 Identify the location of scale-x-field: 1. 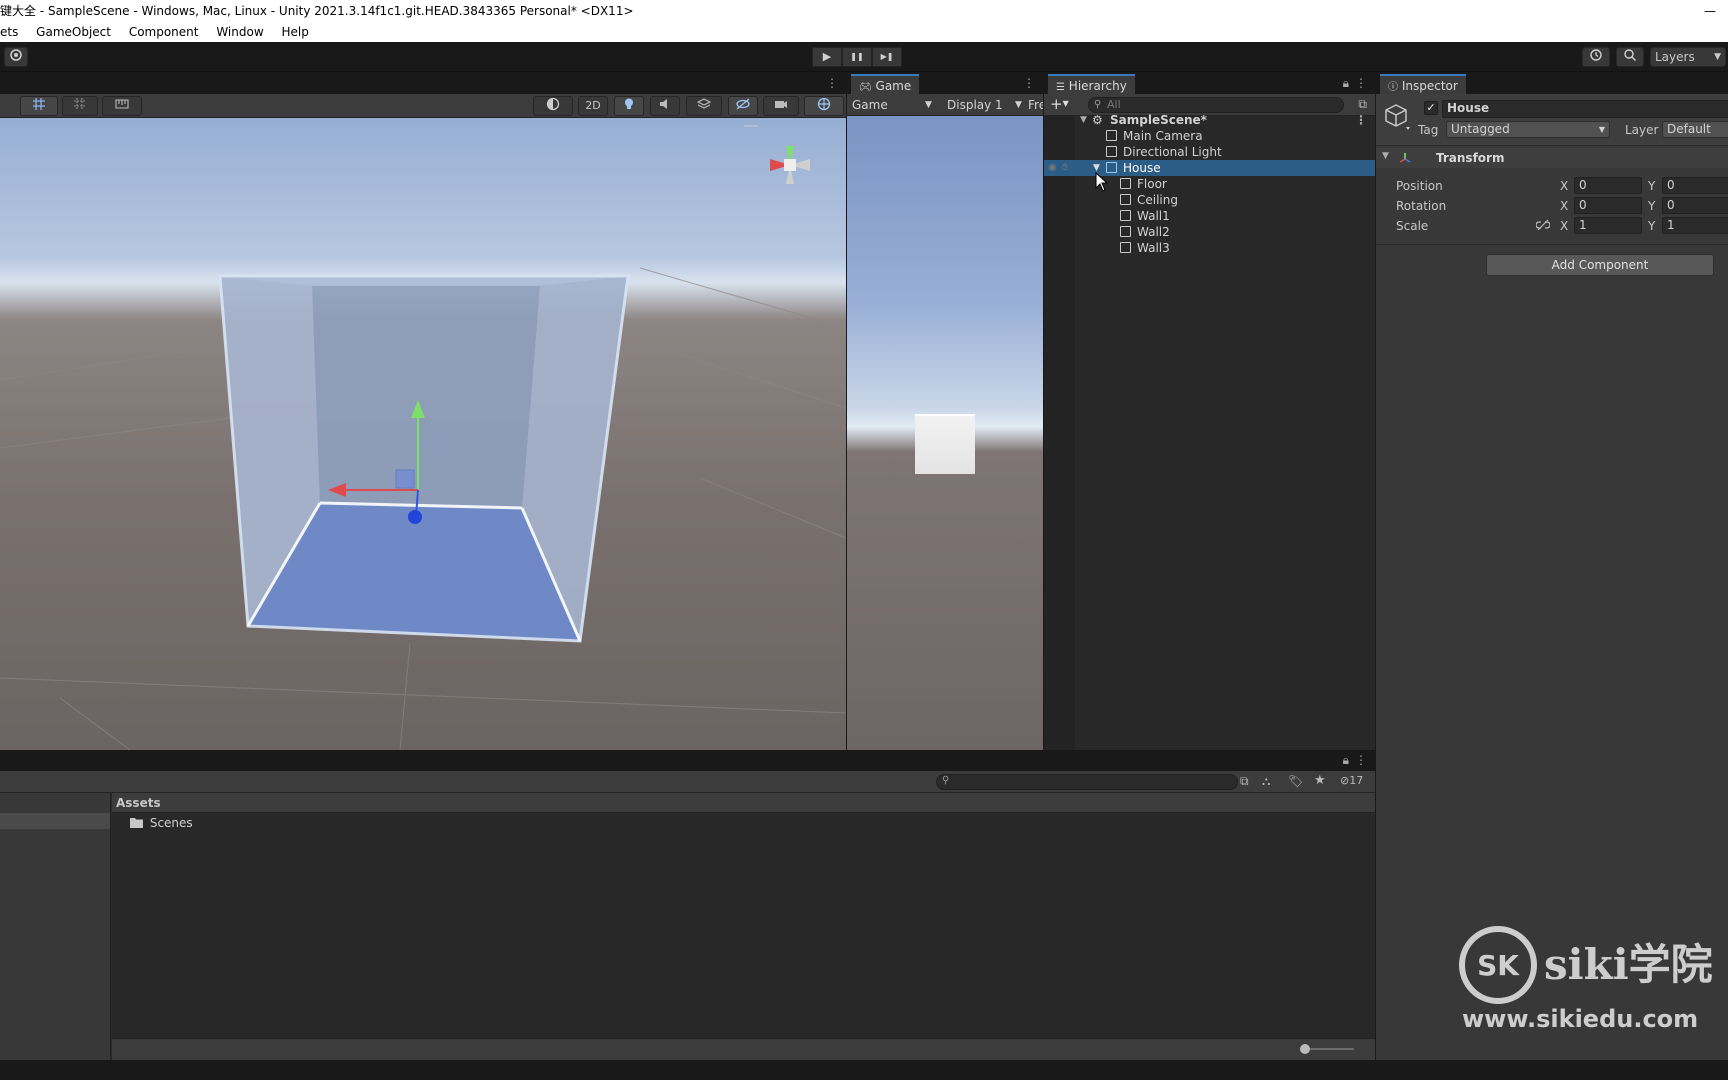
(1608, 225).